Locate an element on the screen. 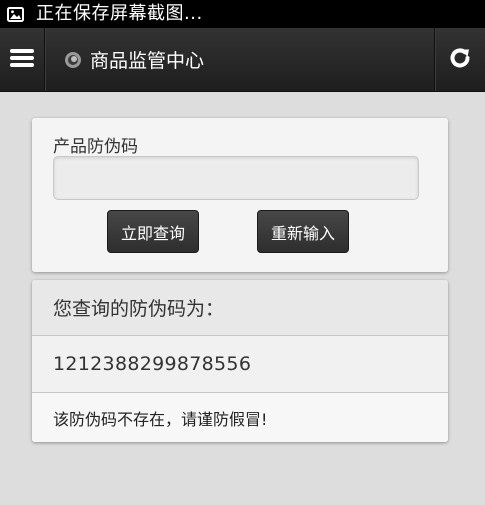 Image resolution: width=485 pixels, height=505 pixels. menu-button is located at coordinates (22, 59).